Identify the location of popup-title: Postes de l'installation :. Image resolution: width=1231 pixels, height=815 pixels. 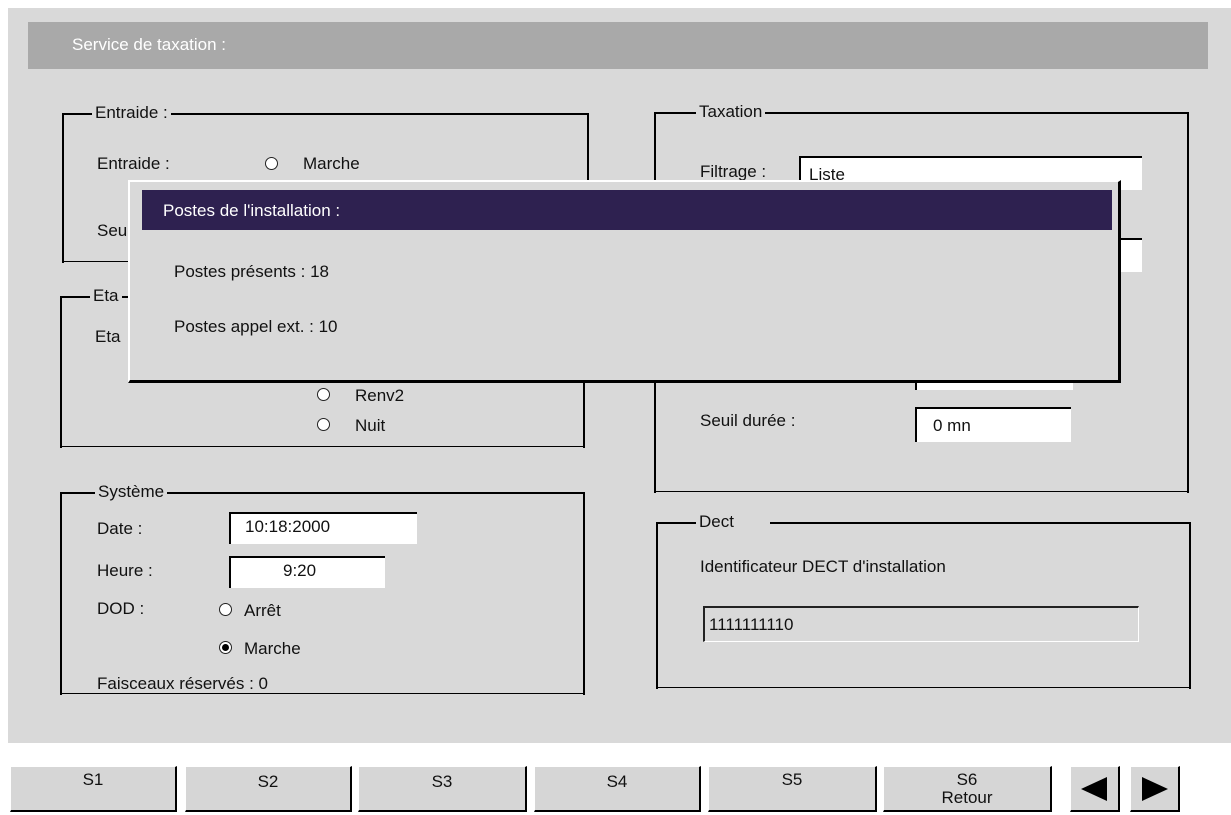
(252, 210).